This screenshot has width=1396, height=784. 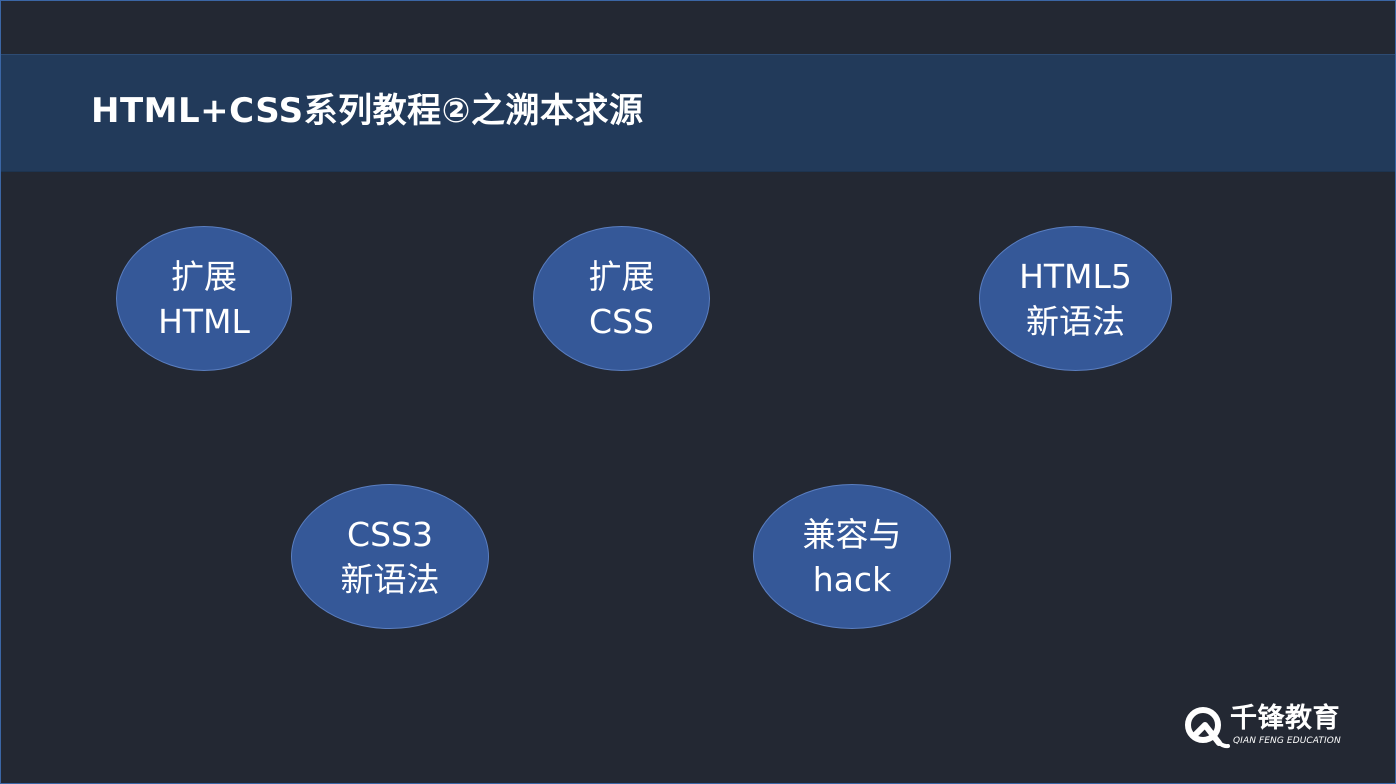 What do you see at coordinates (1285, 718) in the screenshot?
I see `logo-name: 千锋教育` at bounding box center [1285, 718].